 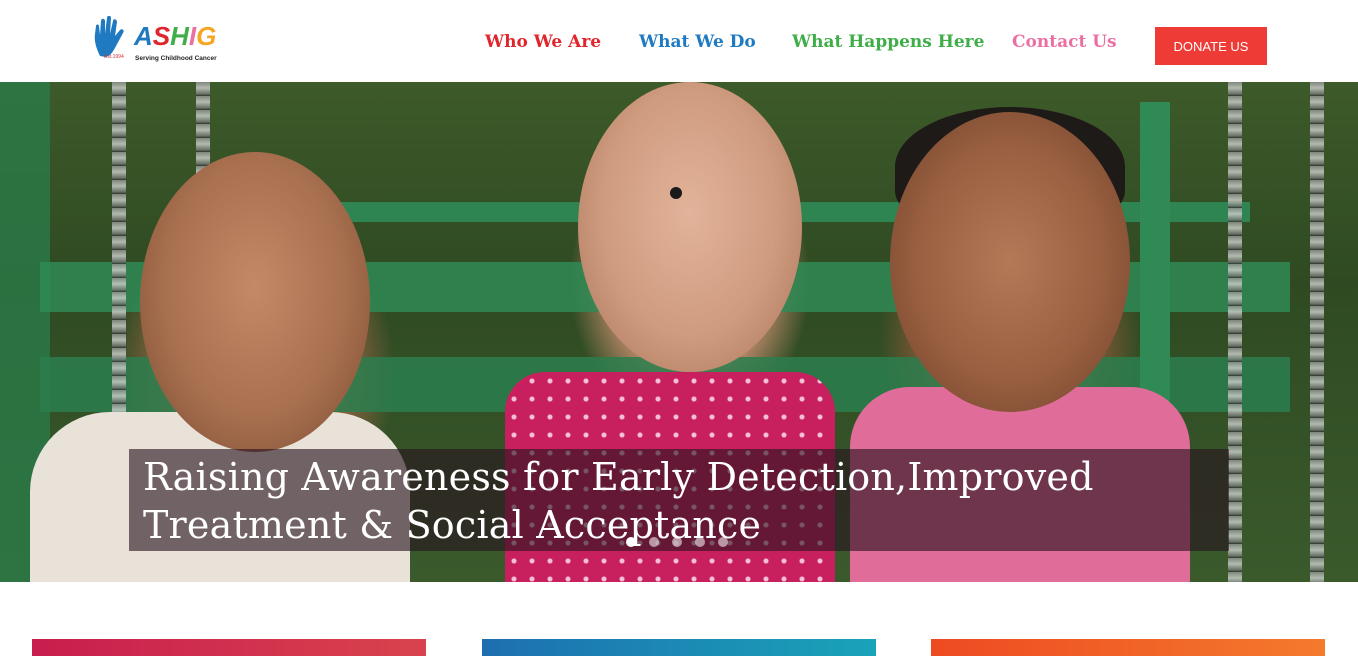 What do you see at coordinates (161, 36) in the screenshot?
I see `logo-letter: S` at bounding box center [161, 36].